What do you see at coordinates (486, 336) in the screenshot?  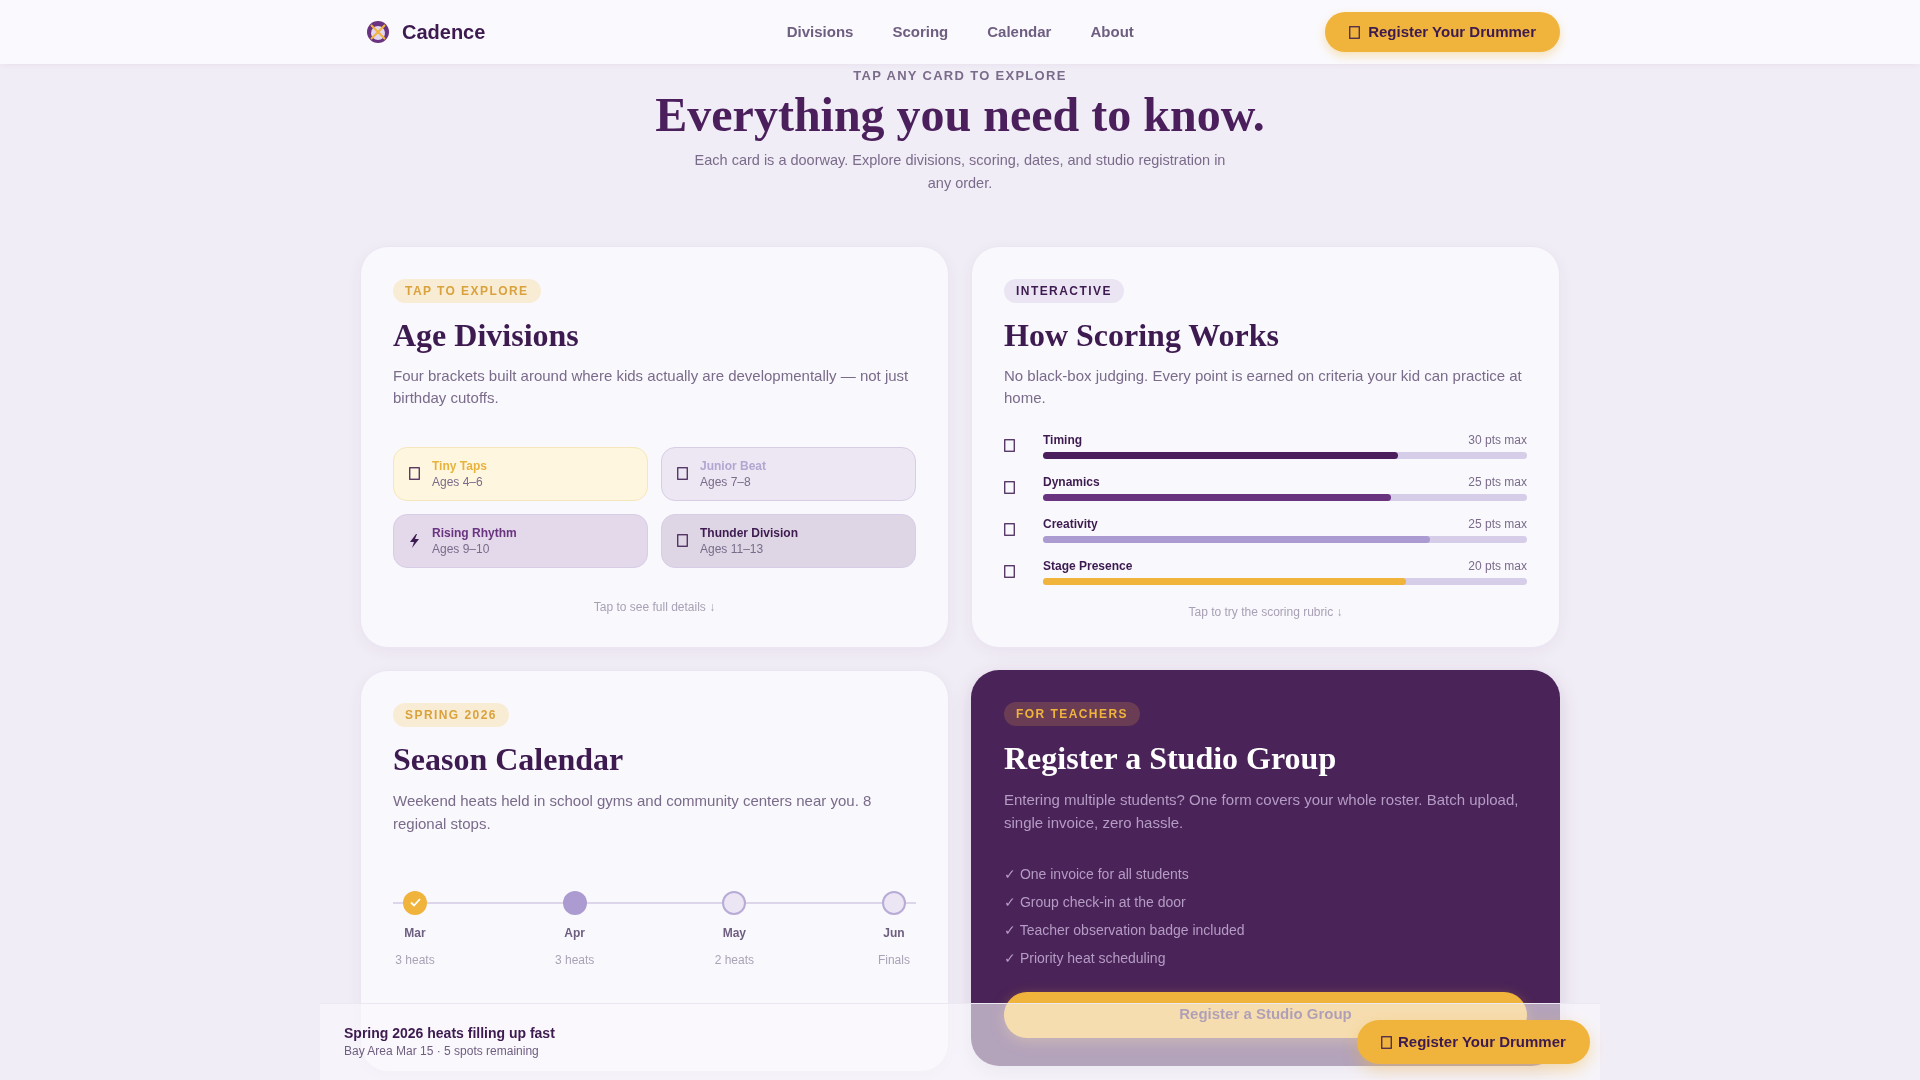 I see `card-title: Age Divisions` at bounding box center [486, 336].